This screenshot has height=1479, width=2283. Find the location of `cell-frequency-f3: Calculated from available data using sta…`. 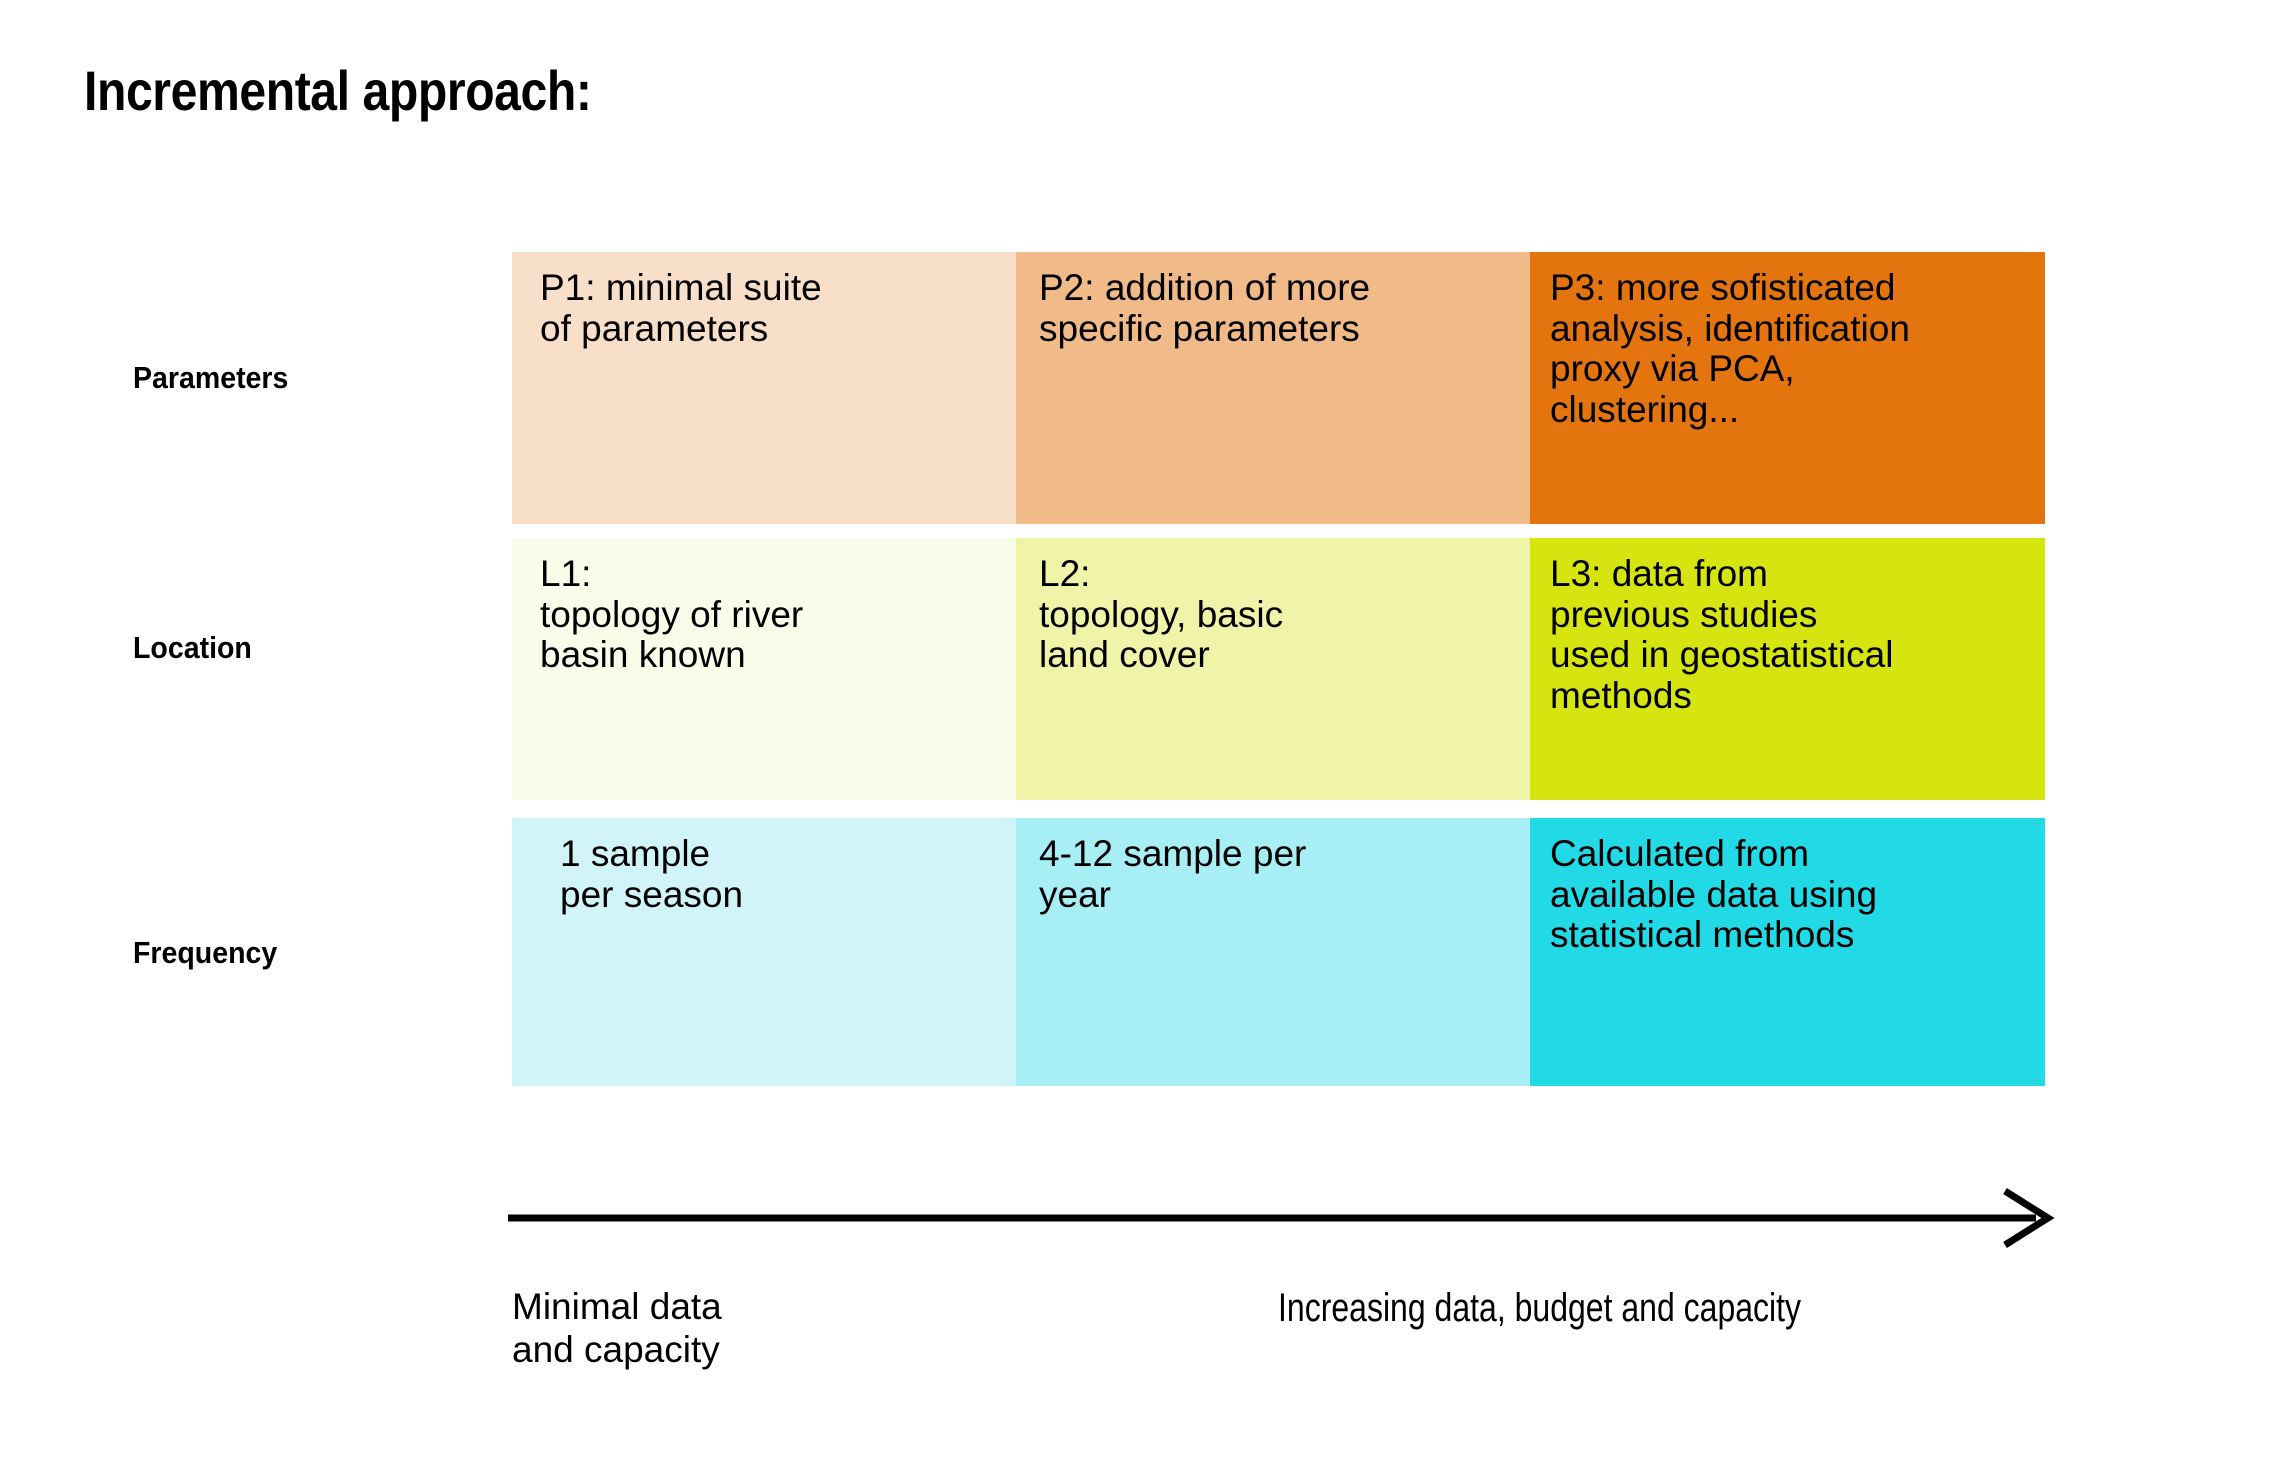

cell-frequency-f3: Calculated from available data using sta… is located at coordinates (1787, 952).